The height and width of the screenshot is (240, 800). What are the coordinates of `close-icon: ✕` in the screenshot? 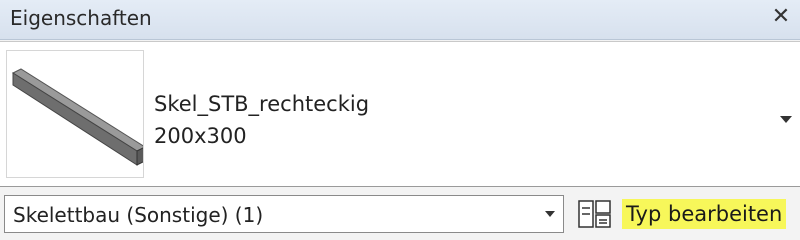 It's located at (781, 17).